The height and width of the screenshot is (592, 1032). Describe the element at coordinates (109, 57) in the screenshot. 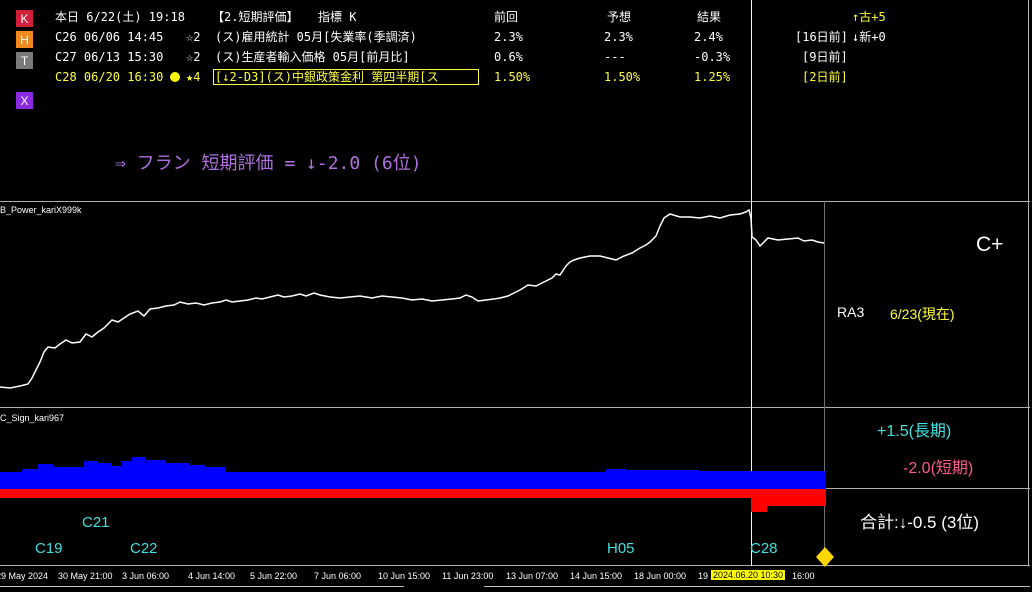

I see `row-code: C27 06/13 15:30` at that location.